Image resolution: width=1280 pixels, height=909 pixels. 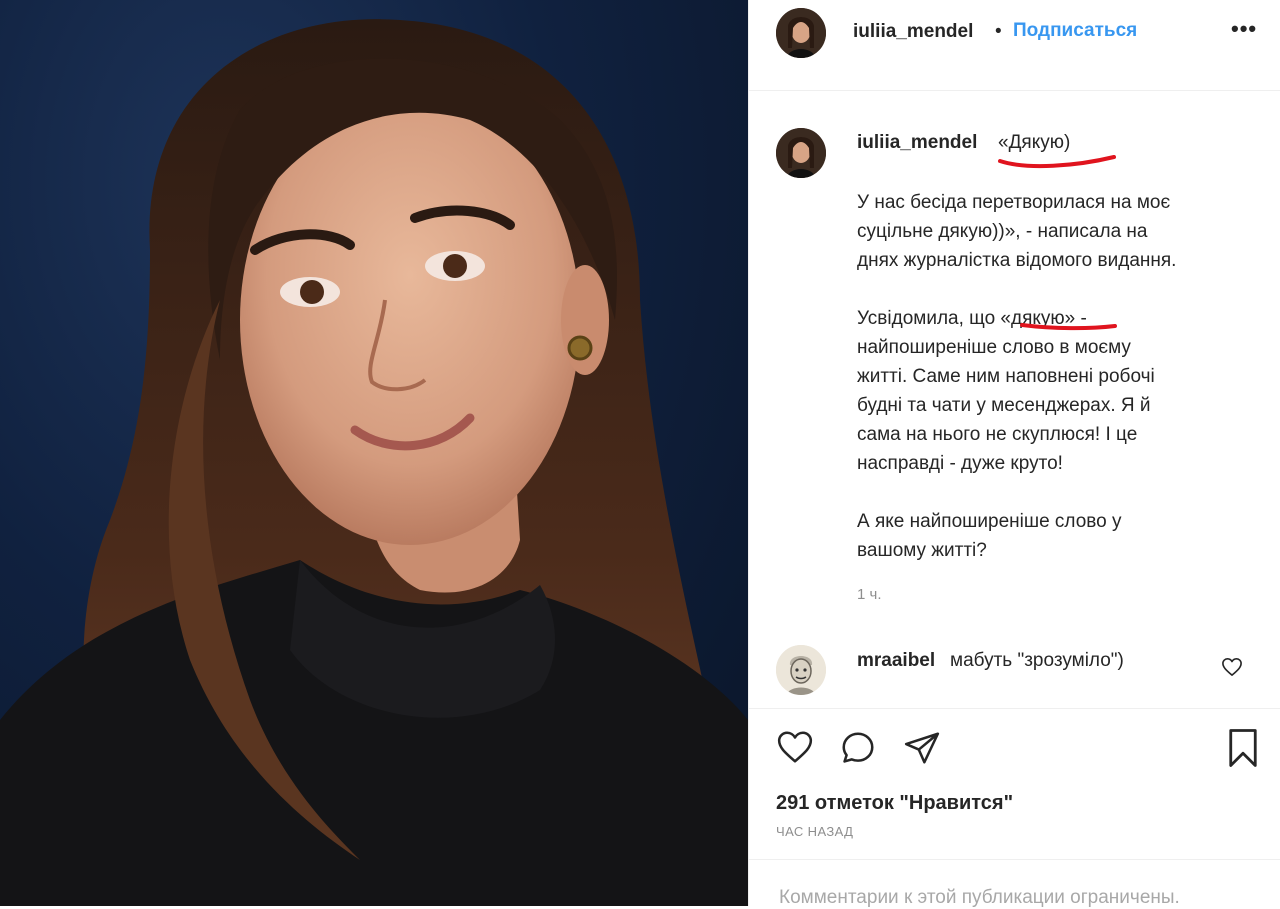 I want to click on caption-line: будні та чати у месенджерах. Я й, so click(x=1004, y=405).